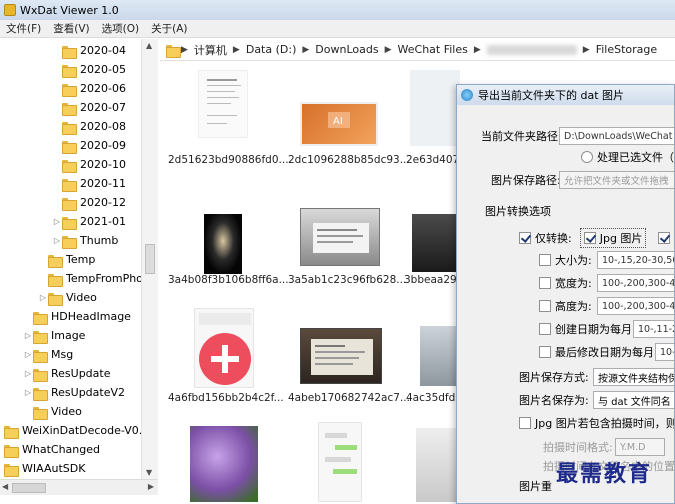 This screenshot has width=675, height=504. What do you see at coordinates (94, 107) in the screenshot?
I see `tree-item: 2020-07` at bounding box center [94, 107].